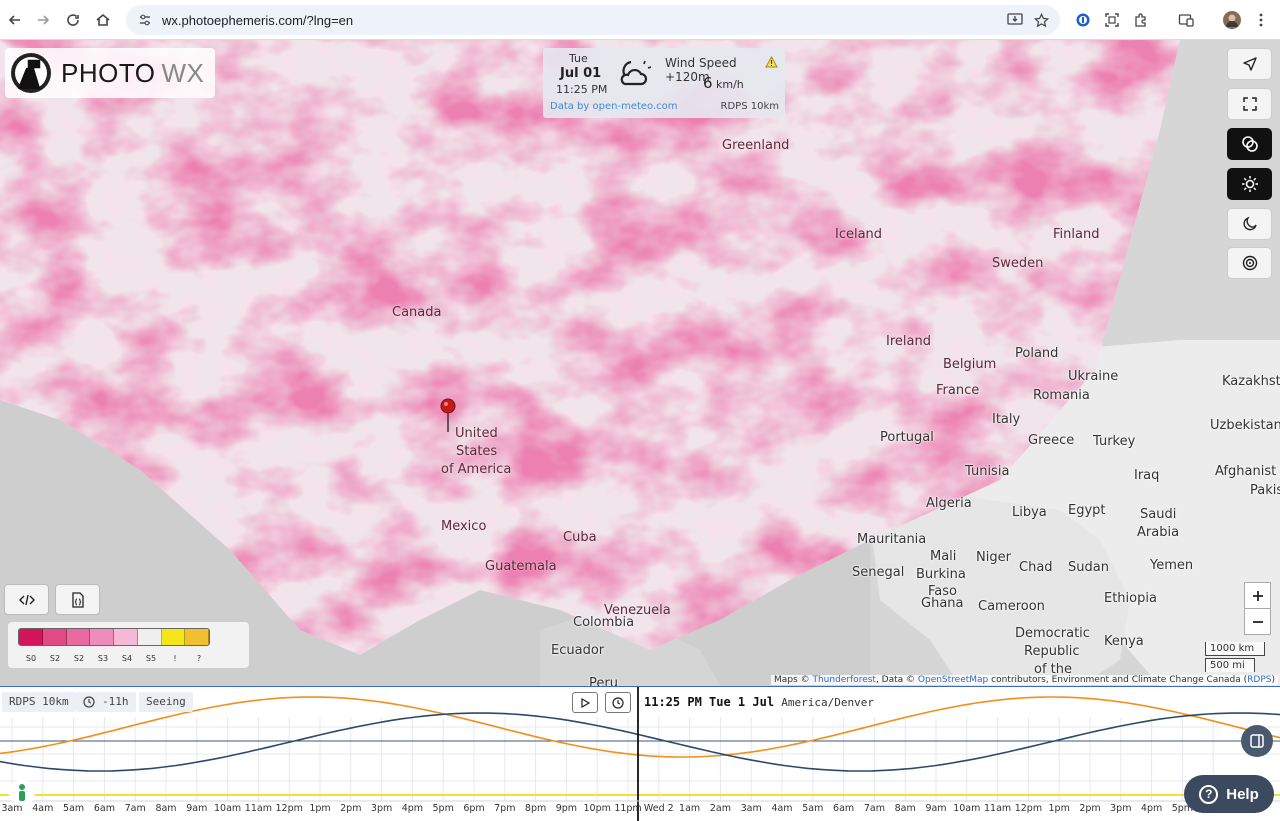 The image size is (1280, 821). What do you see at coordinates (578, 58) in the screenshot?
I see `forecast-day: Tue` at bounding box center [578, 58].